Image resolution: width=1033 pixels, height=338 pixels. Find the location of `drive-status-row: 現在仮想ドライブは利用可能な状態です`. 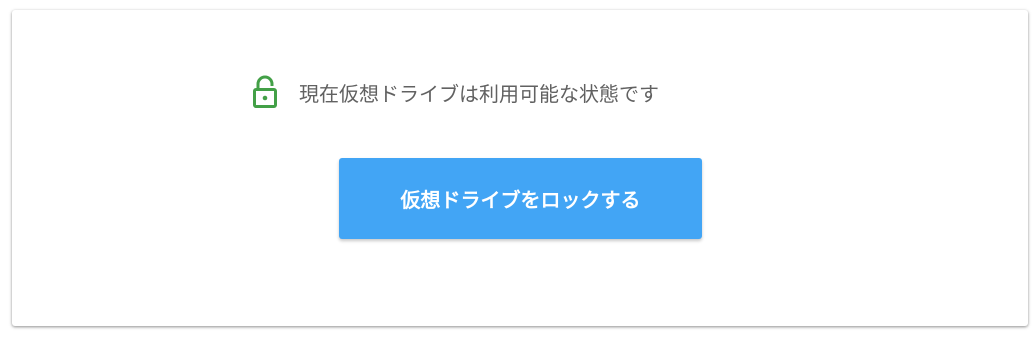

drive-status-row: 現在仮想ドライブは利用可能な状態です is located at coordinates (455, 92).